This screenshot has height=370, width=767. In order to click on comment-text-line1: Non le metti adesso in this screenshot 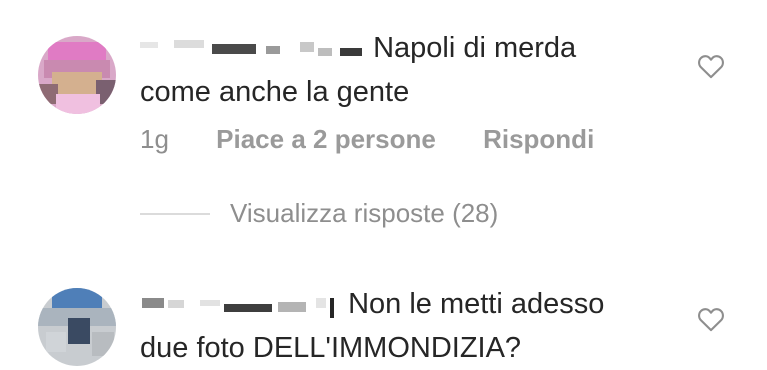, I will do `click(476, 304)`.